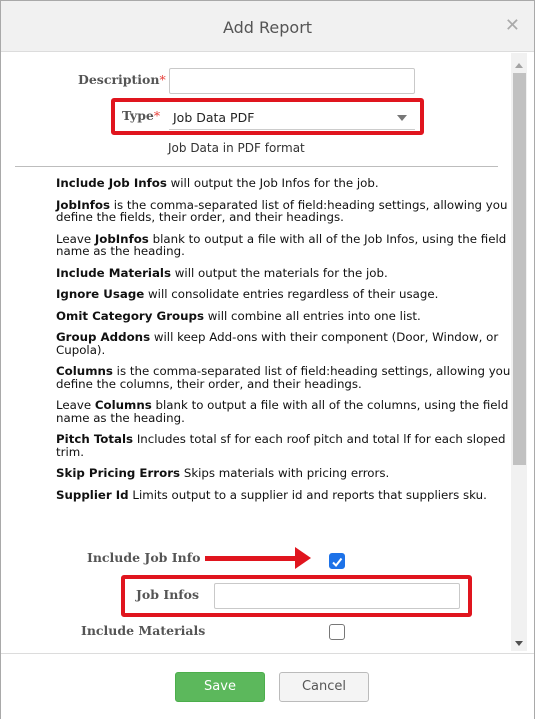 Image resolution: width=535 pixels, height=720 pixels. Describe the element at coordinates (519, 643) in the screenshot. I see `scroll-down-arrow-icon` at that location.